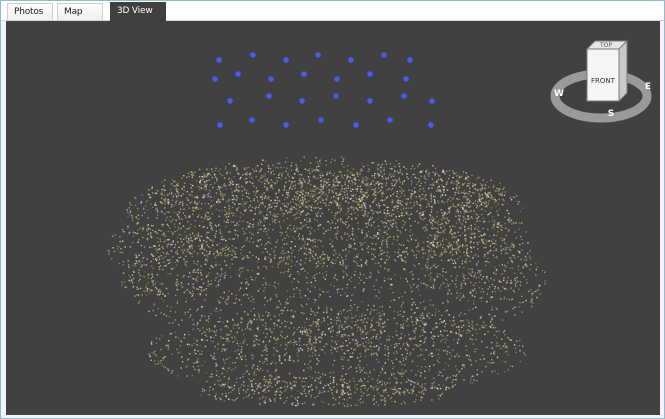 This screenshot has width=665, height=419. What do you see at coordinates (332, 11) in the screenshot?
I see `tab-bar: Photos Map 3D View` at bounding box center [332, 11].